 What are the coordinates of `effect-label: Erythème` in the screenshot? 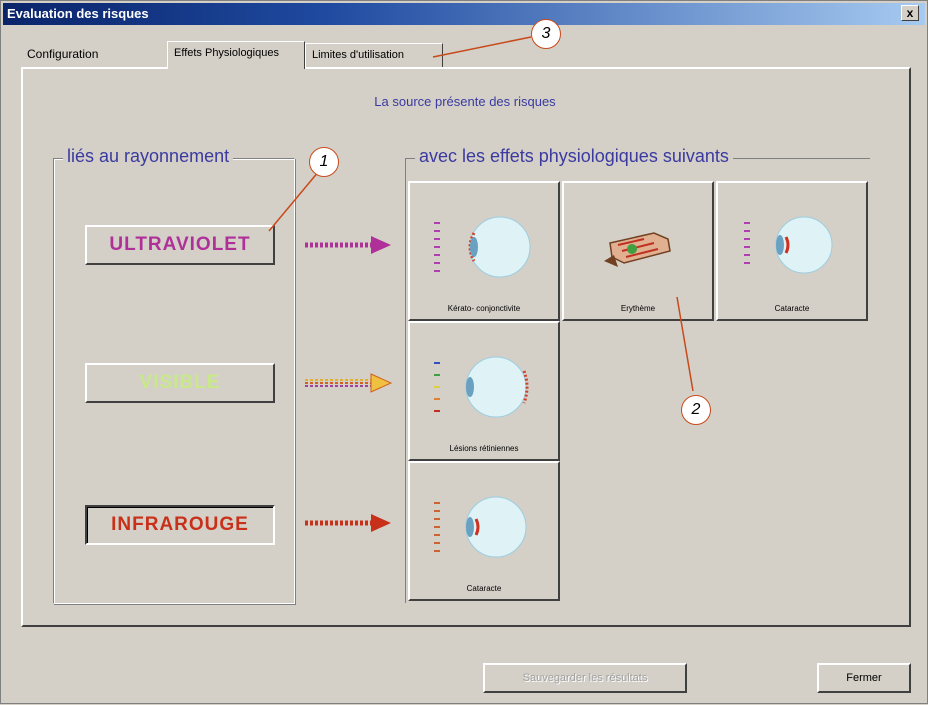 It's located at (638, 308).